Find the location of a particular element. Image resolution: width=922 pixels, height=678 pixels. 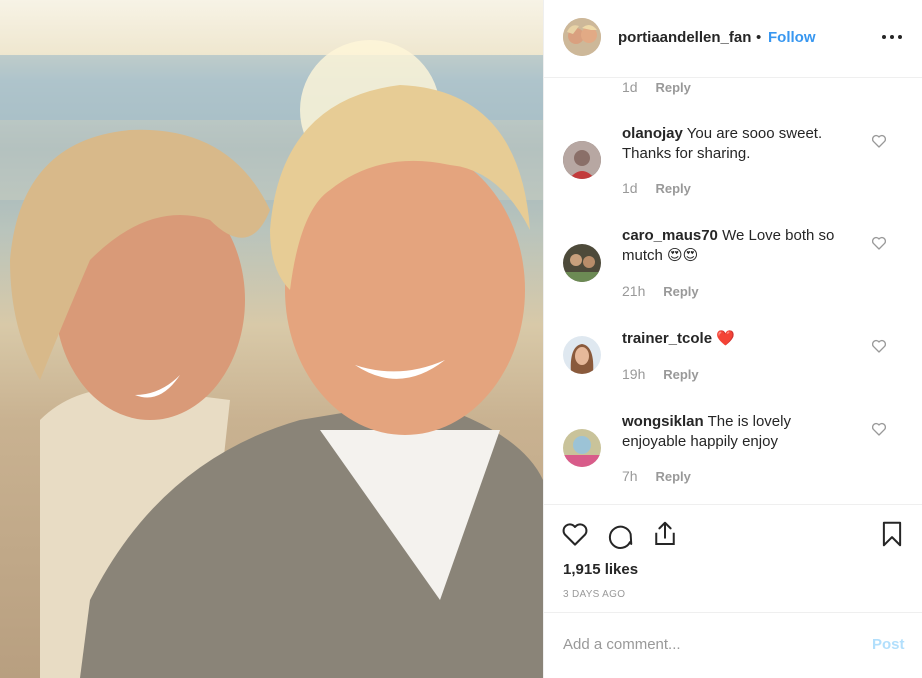

post-date: 3 DAYS AGO is located at coordinates (594, 594).